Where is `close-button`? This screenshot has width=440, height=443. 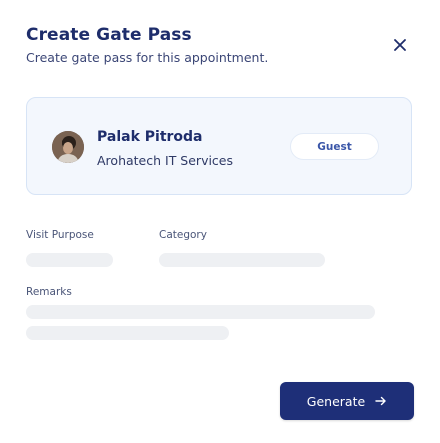
close-button is located at coordinates (400, 45).